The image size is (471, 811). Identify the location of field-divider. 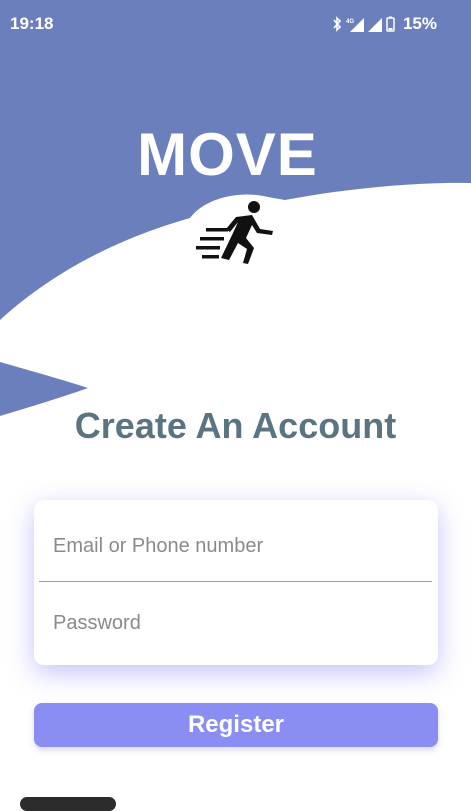
(235, 581).